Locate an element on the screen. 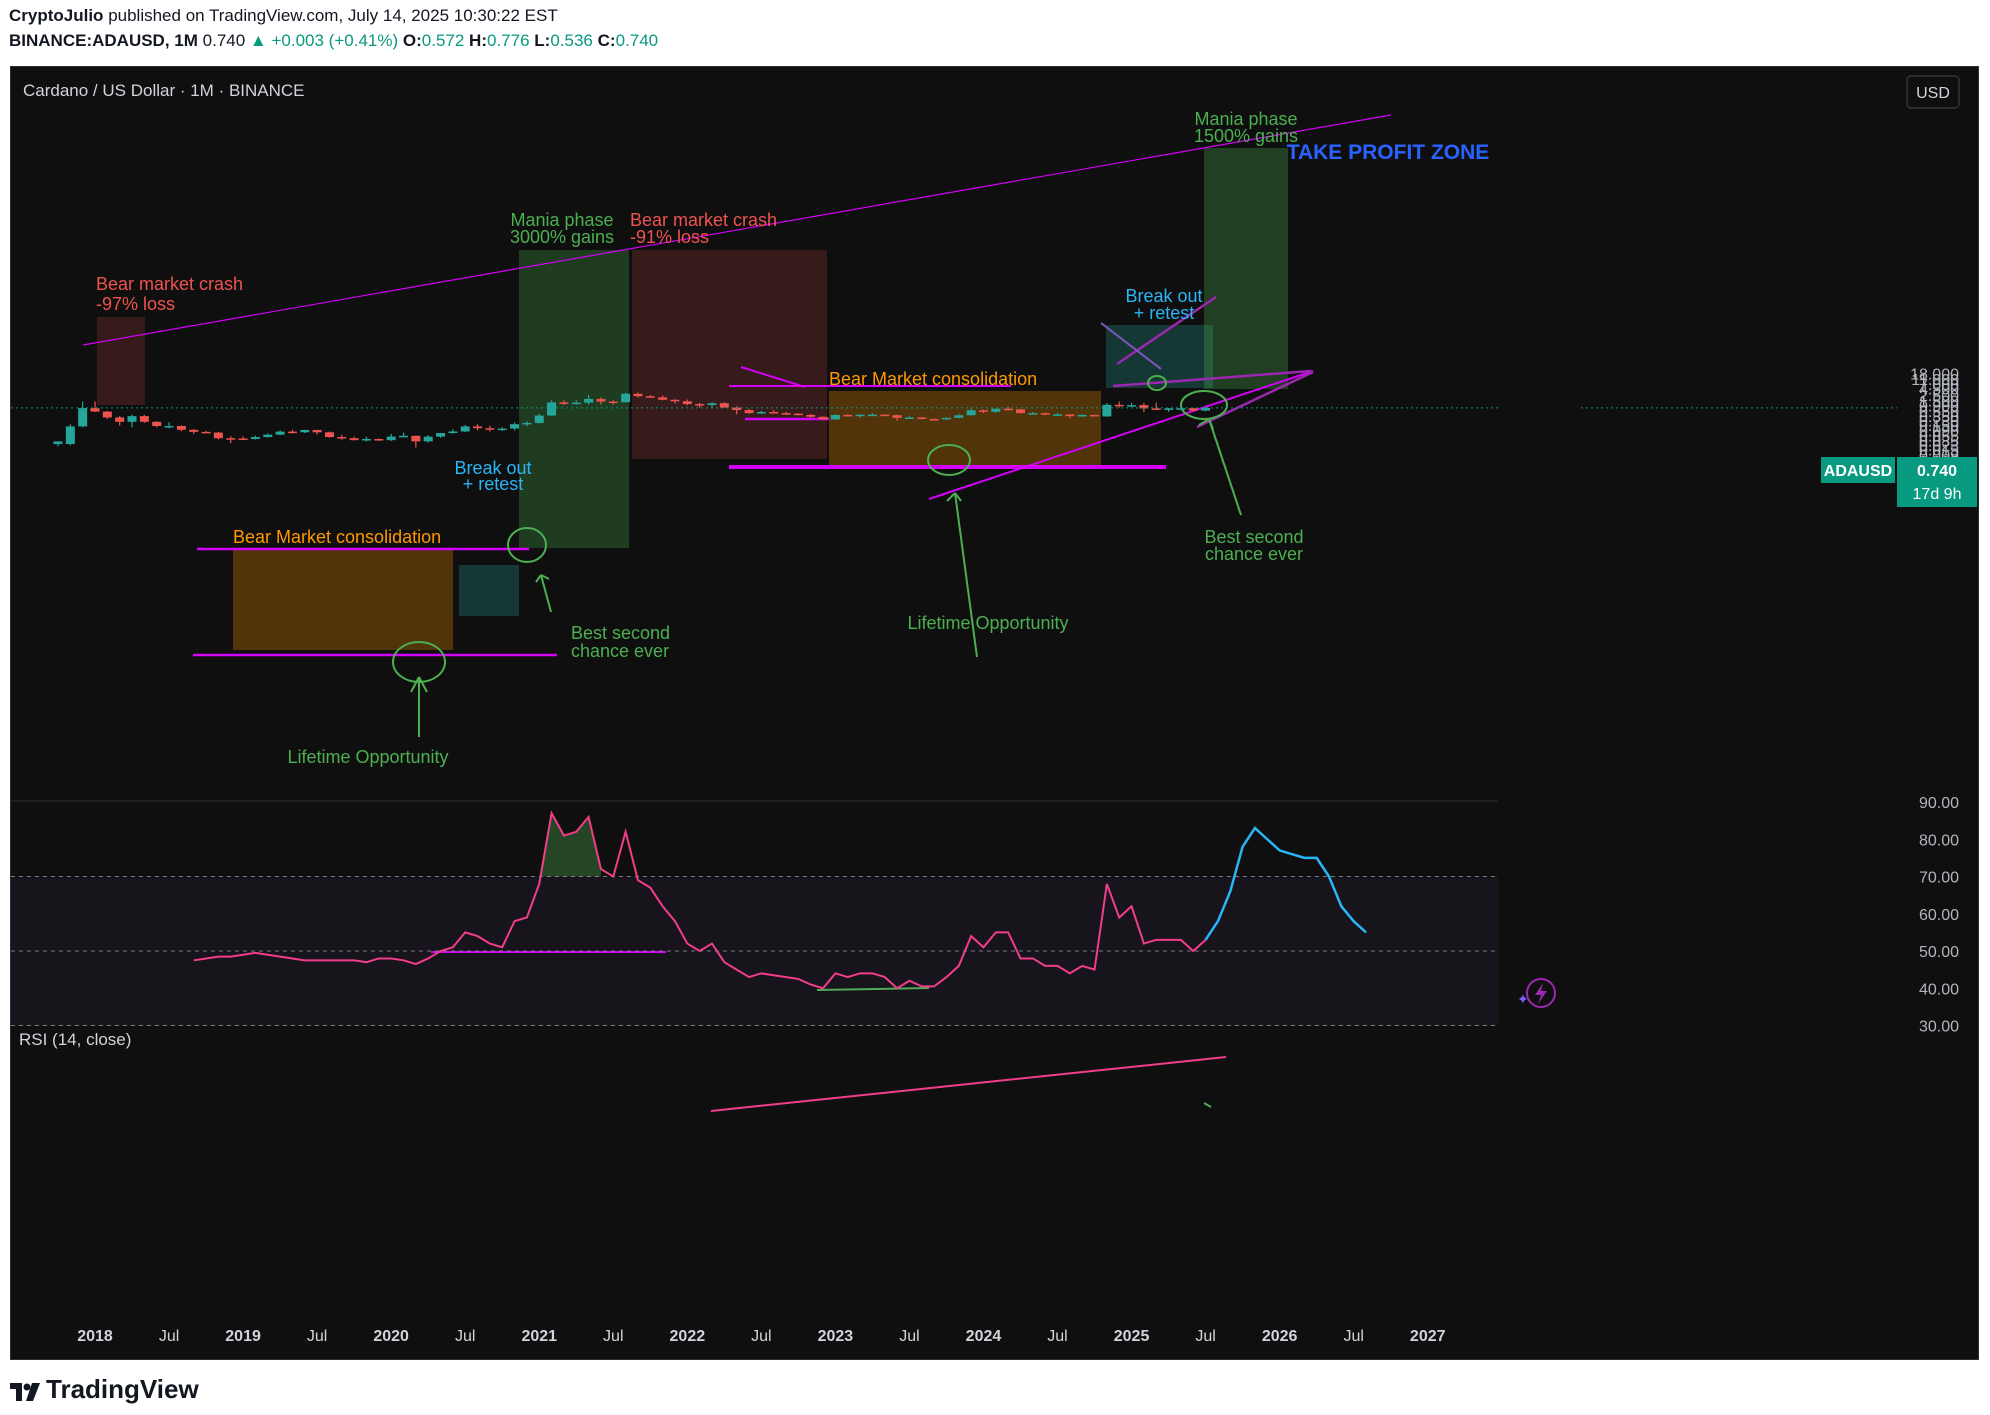 The width and height of the screenshot is (1990, 1415). close-value: 0.740 is located at coordinates (637, 40).